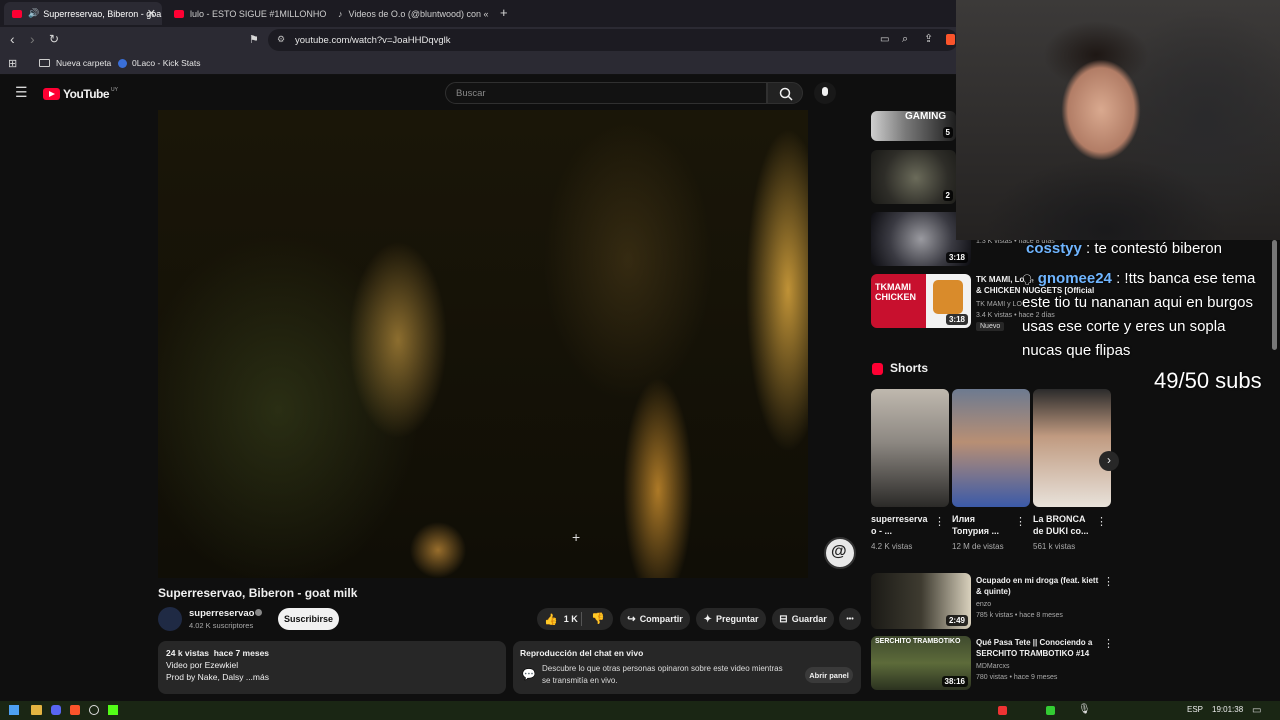  I want to click on ask-button: ✦ Preguntar, so click(731, 619).